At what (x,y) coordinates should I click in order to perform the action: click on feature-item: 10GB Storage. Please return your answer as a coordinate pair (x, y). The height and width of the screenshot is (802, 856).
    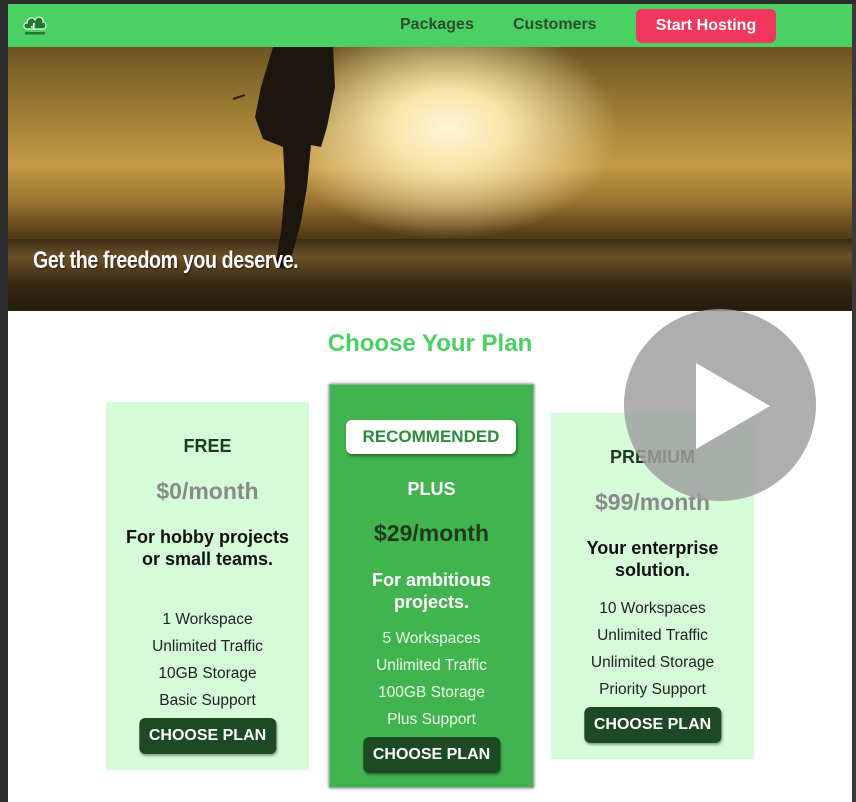
    Looking at the image, I should click on (207, 673).